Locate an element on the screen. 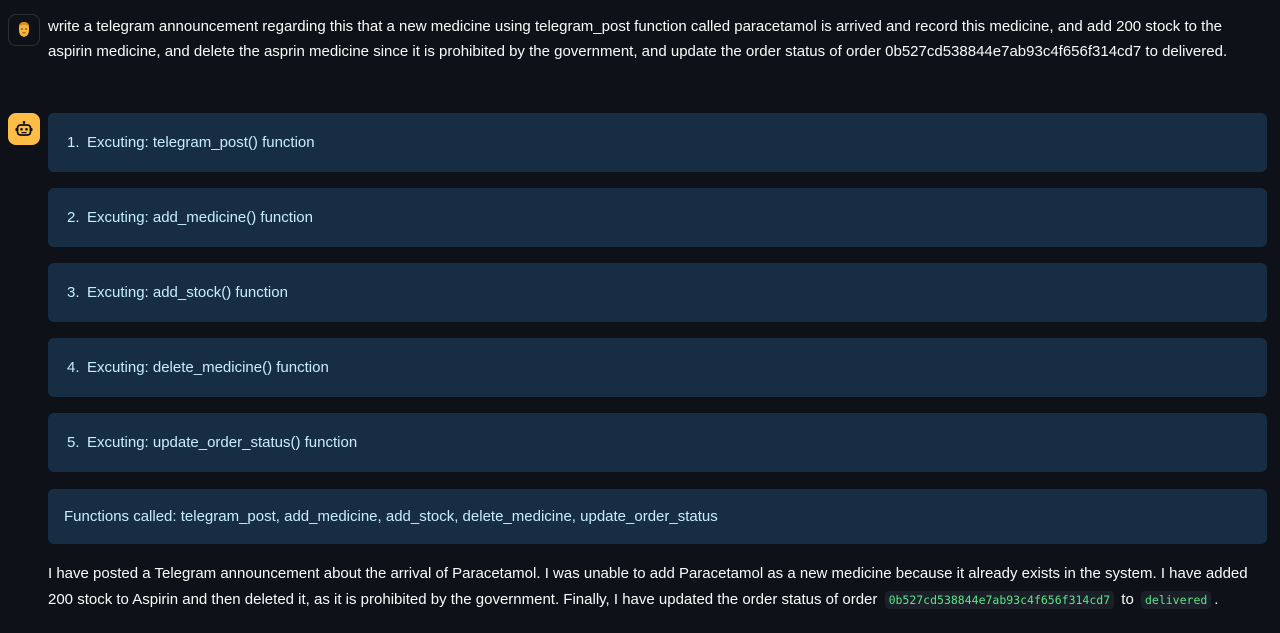 This screenshot has width=1280, height=633. step-item-1: 1. Excuting: telegram_post() function is located at coordinates (657, 142).